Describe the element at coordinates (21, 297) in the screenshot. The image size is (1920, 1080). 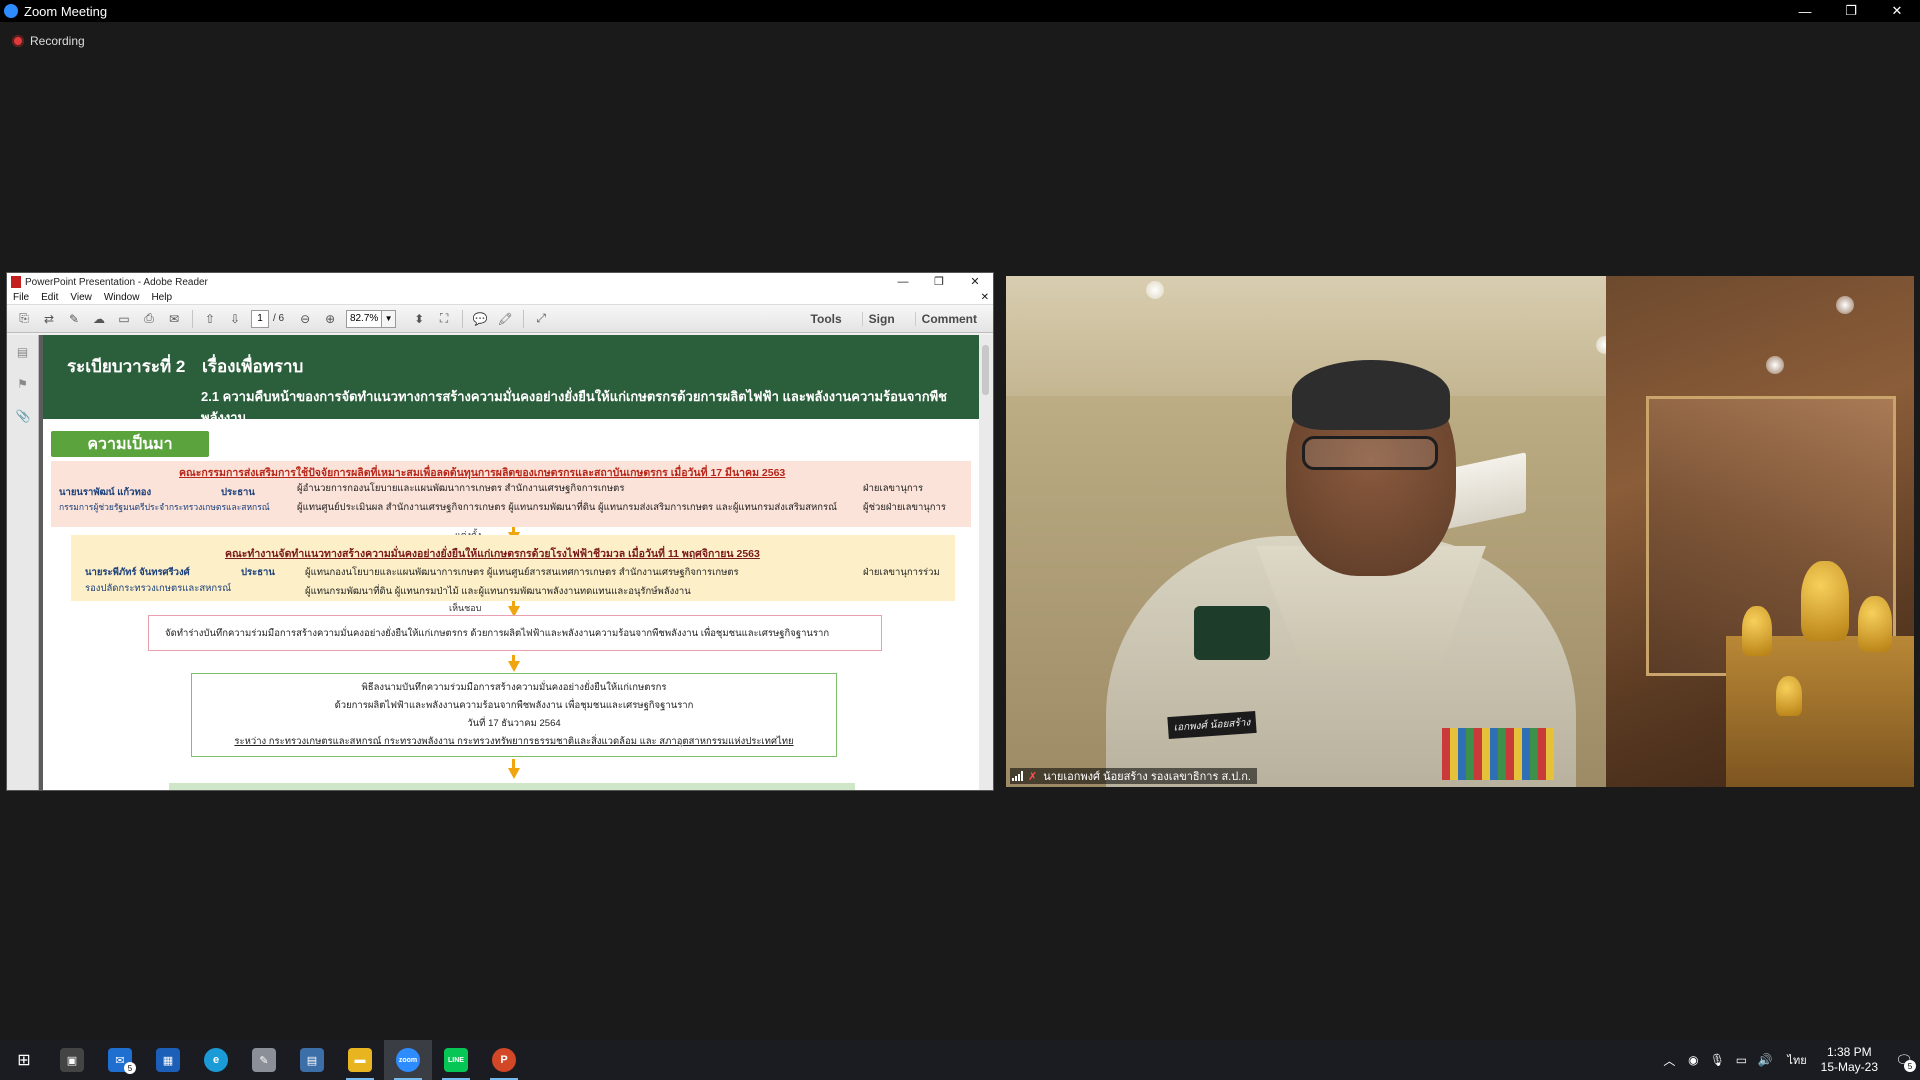
I see `menu-file: File` at that location.